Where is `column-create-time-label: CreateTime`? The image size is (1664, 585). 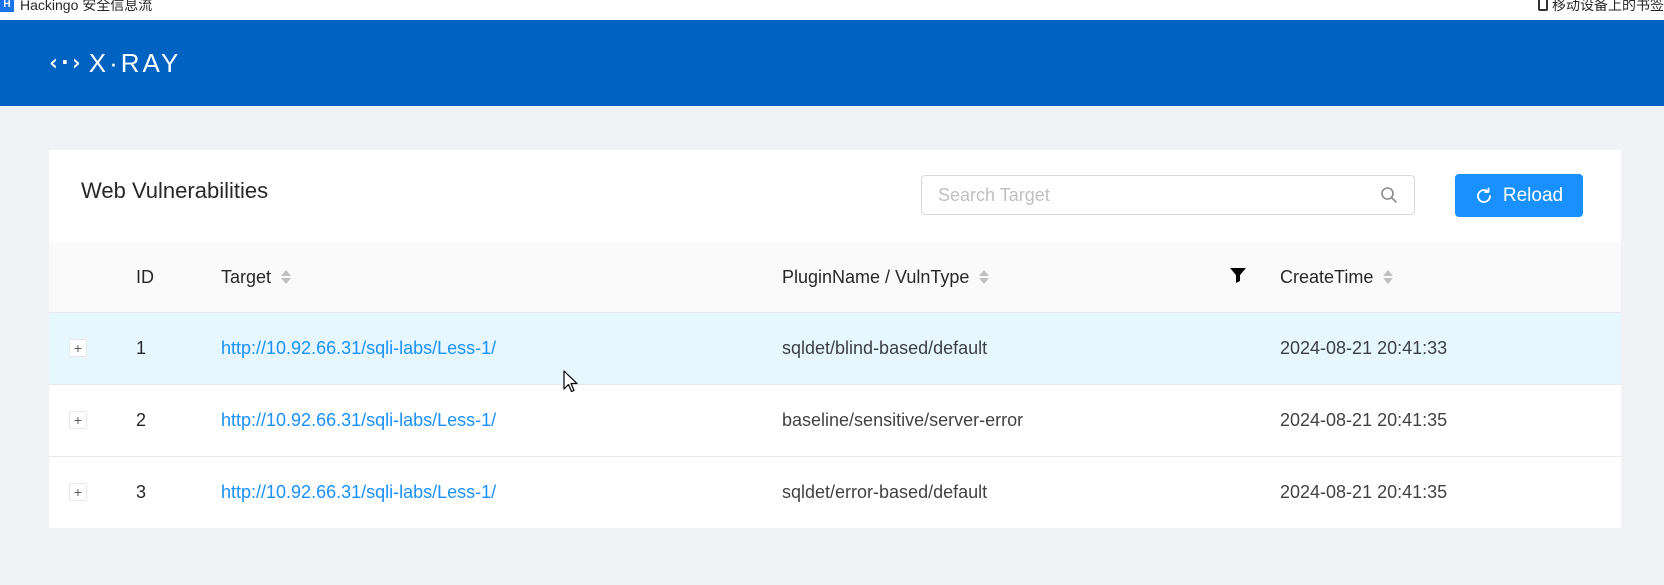 column-create-time-label: CreateTime is located at coordinates (1327, 276).